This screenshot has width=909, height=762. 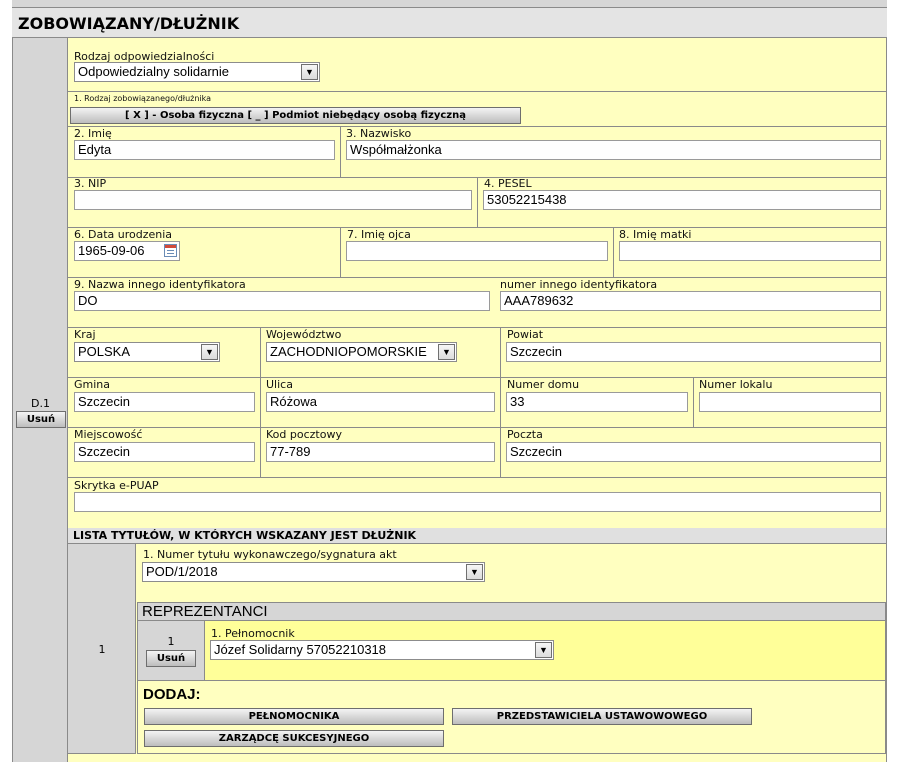 What do you see at coordinates (613, 150) in the screenshot?
I see `last-name-input: Współmałżonka` at bounding box center [613, 150].